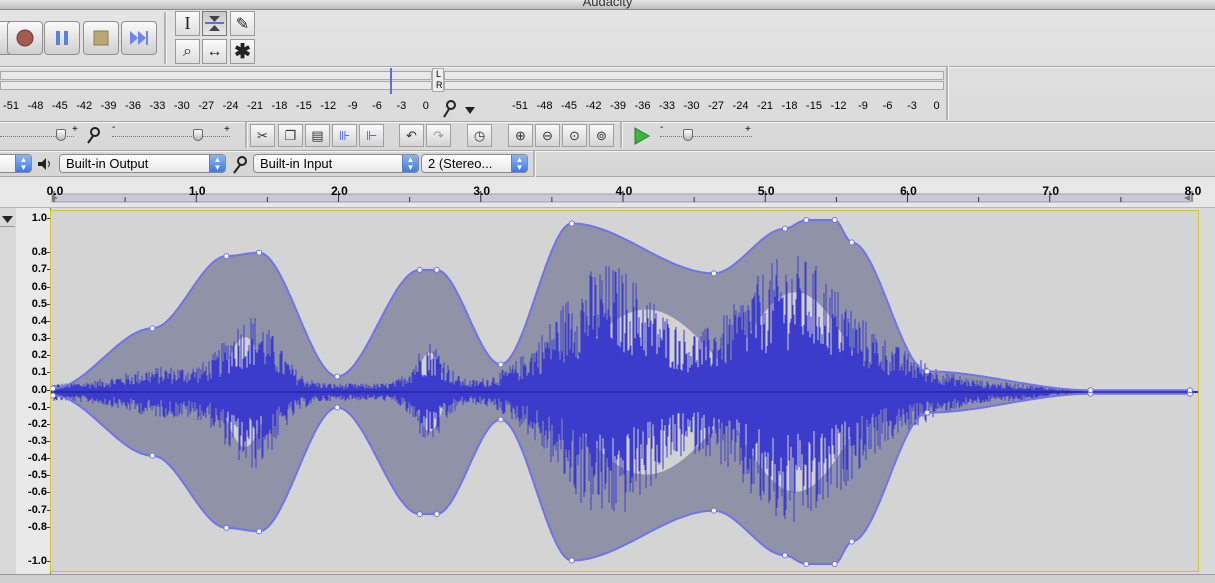  What do you see at coordinates (640, 135) in the screenshot?
I see `play-at-speed-button` at bounding box center [640, 135].